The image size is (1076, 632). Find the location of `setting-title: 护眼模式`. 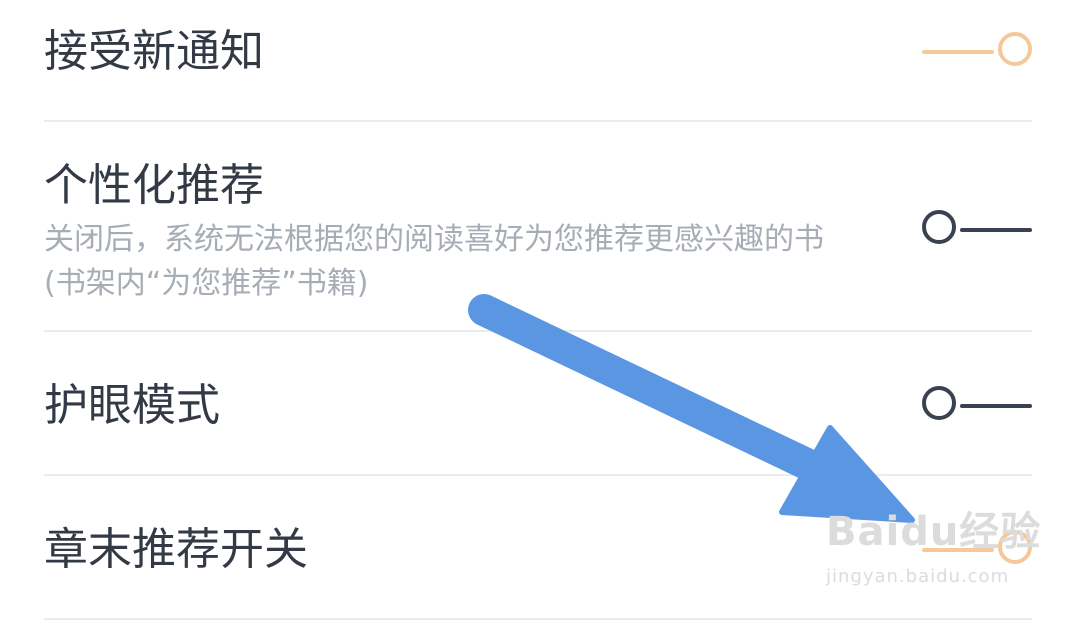

setting-title: 护眼模式 is located at coordinates (132, 405).